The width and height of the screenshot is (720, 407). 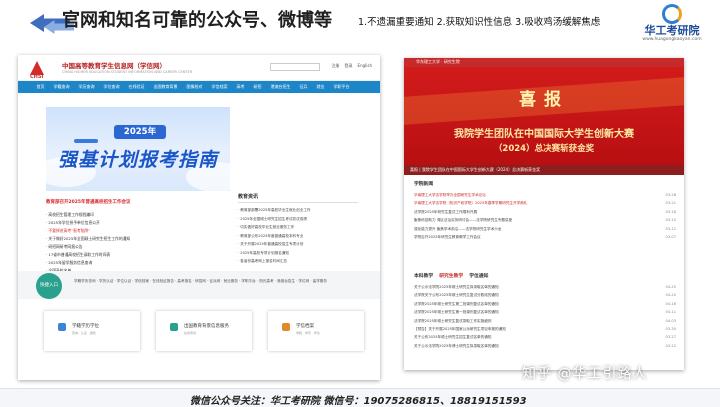 I want to click on table-row: 法学院2025年硕士研究生第一批调剂复试名单的通知 04-11, so click(x=545, y=312).